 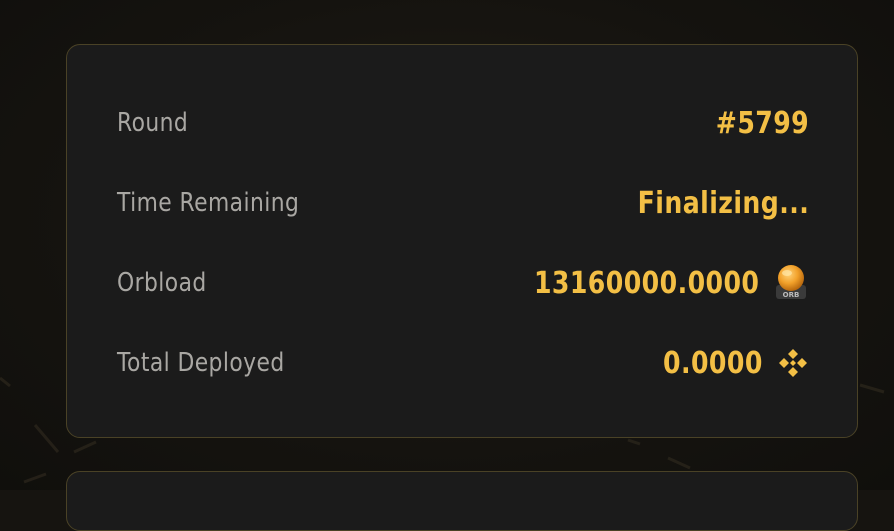 I want to click on round-value-group: #5799, so click(x=753, y=123).